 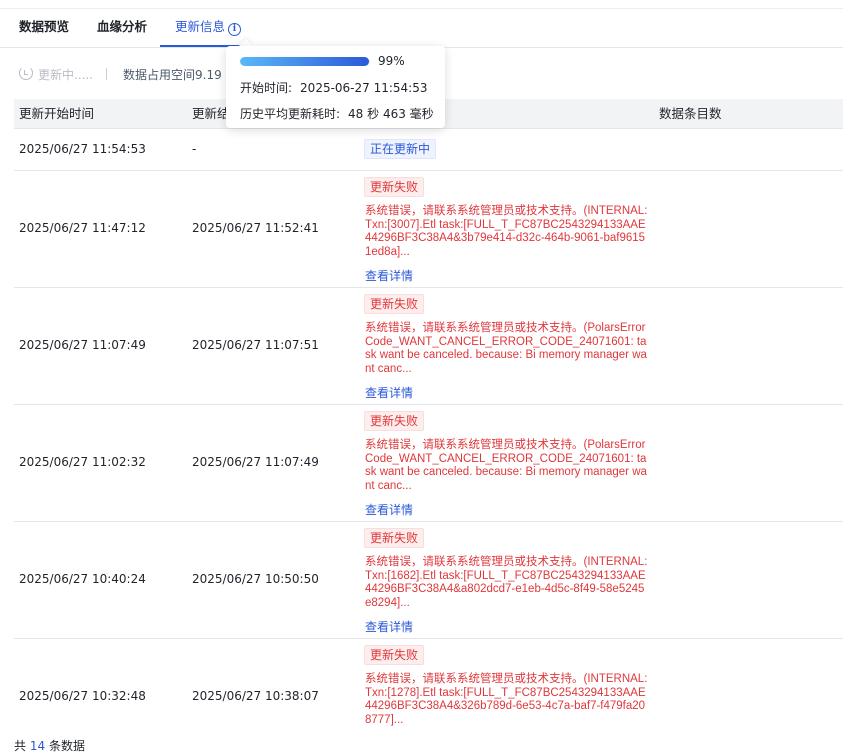 I want to click on cell-end-time: 2025/06/27 11:07:51, so click(x=255, y=345).